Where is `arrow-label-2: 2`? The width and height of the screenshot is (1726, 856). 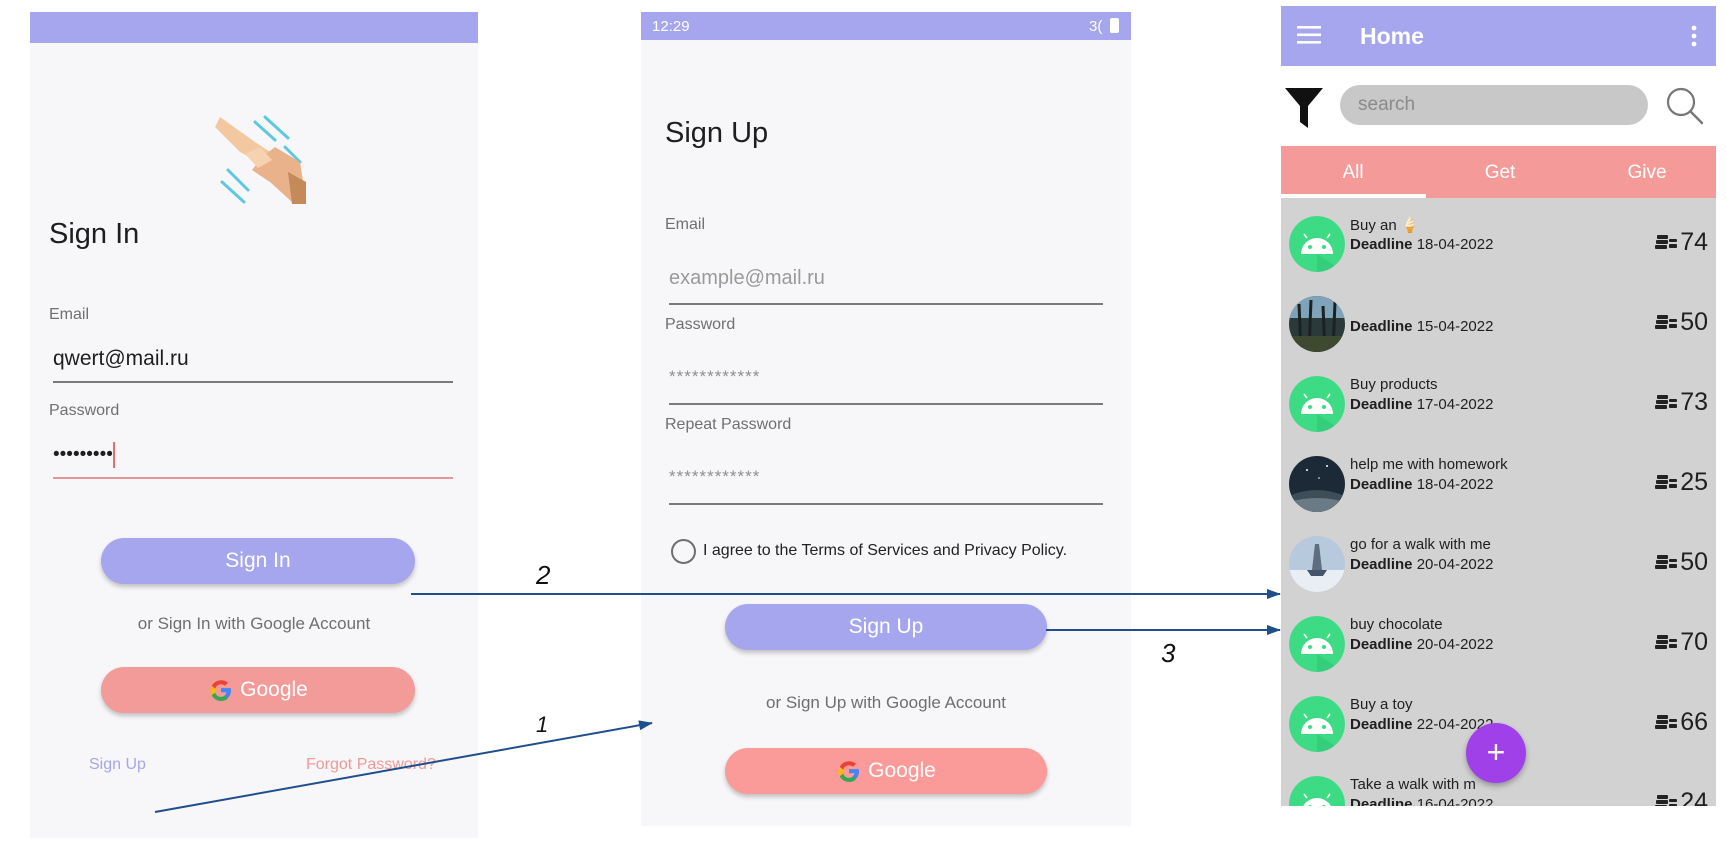
arrow-label-2: 2 is located at coordinates (543, 575).